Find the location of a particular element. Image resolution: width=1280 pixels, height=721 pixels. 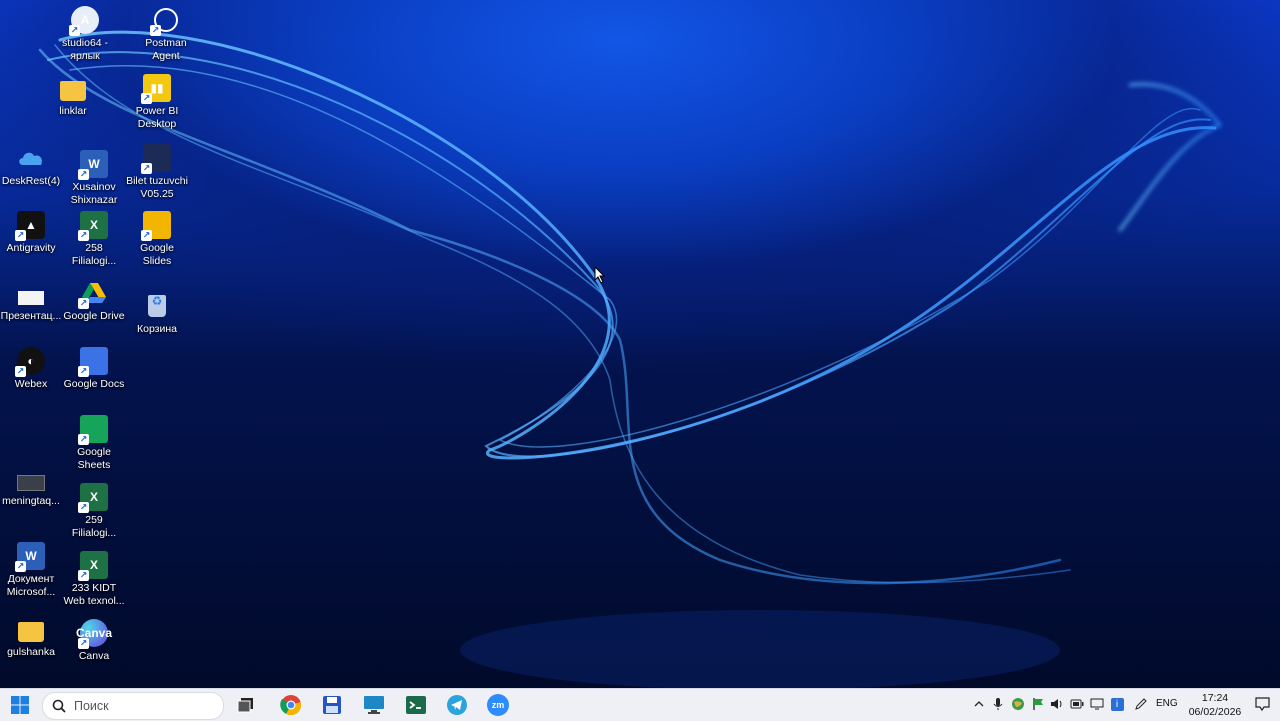

remote-desktop-taskbar-button is located at coordinates (374, 705).